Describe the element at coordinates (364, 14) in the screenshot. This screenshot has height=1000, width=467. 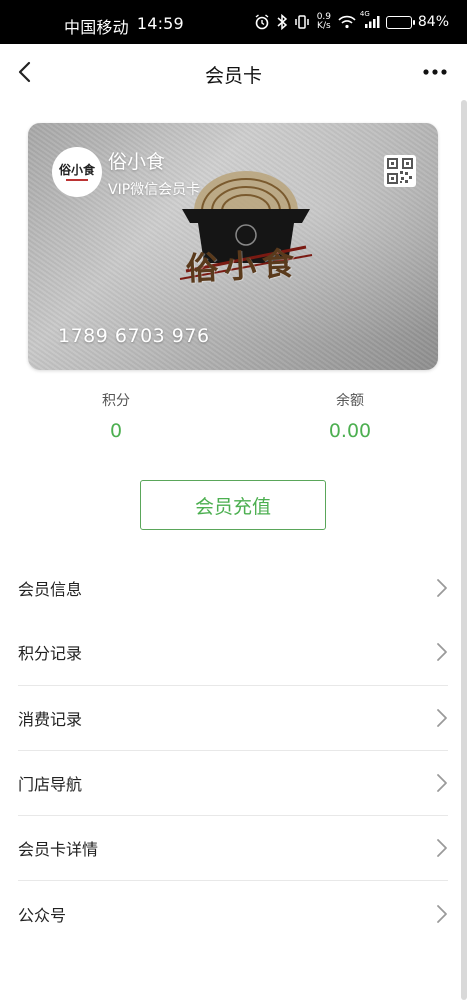
I see `network-type: 4G` at that location.